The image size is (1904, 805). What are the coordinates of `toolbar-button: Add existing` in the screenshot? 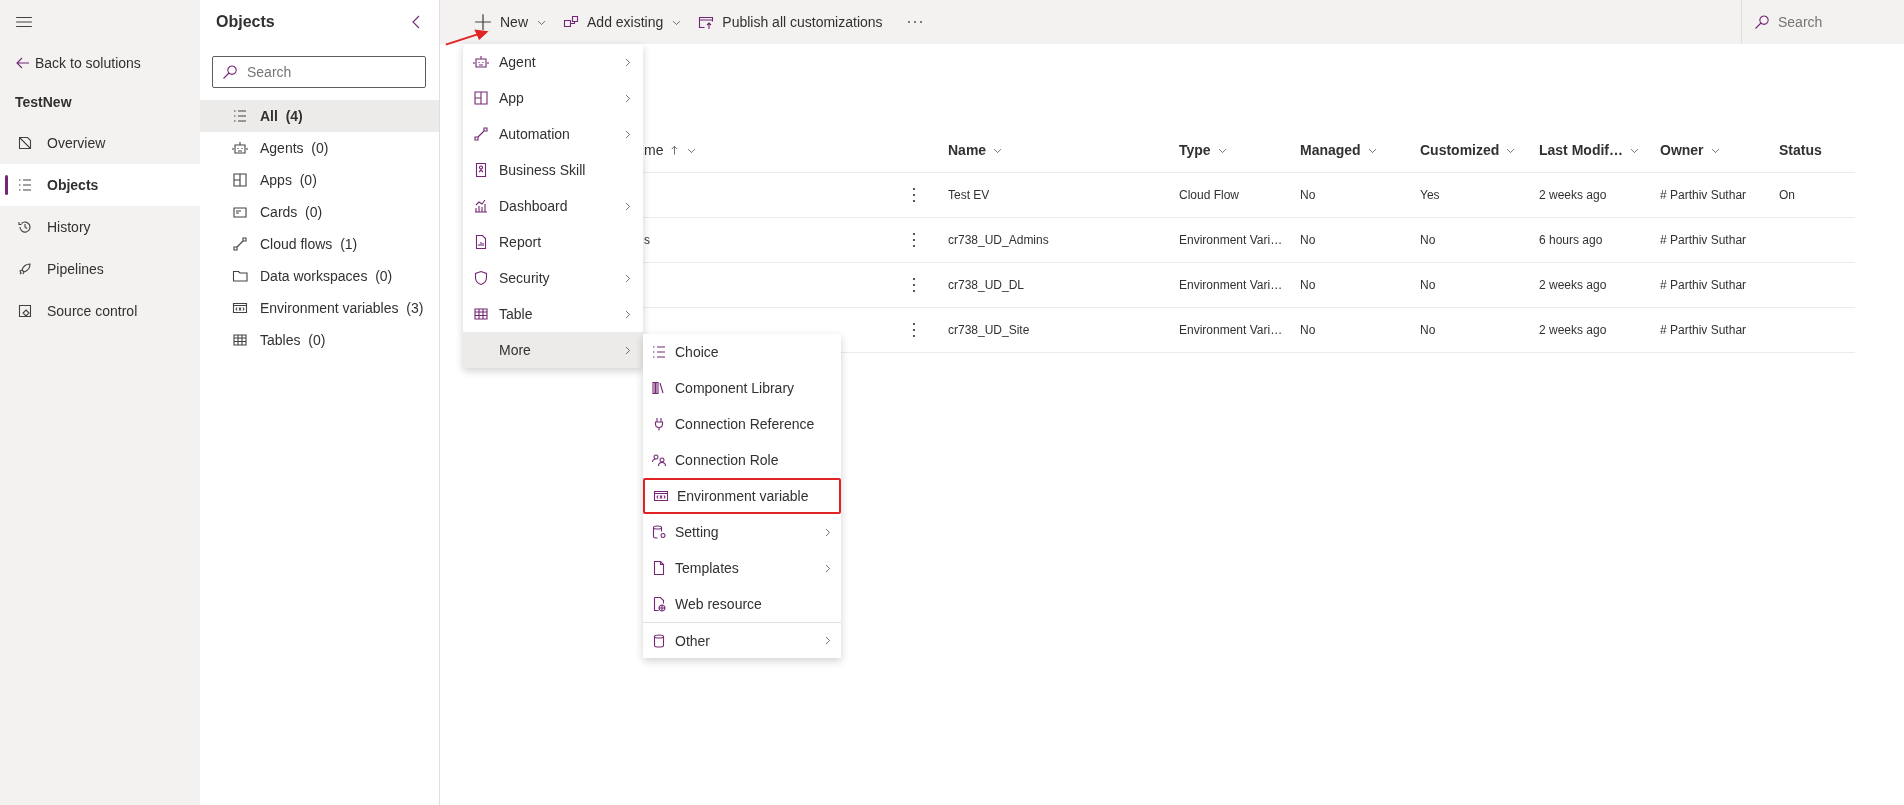 It's located at (623, 22).